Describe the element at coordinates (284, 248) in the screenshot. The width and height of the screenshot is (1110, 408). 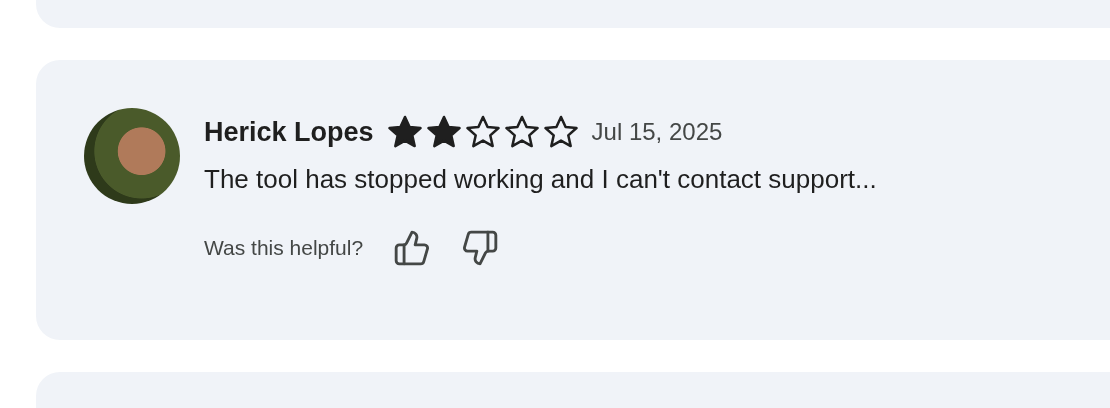
I see `helpful-prompt: Was this helpful?` at that location.